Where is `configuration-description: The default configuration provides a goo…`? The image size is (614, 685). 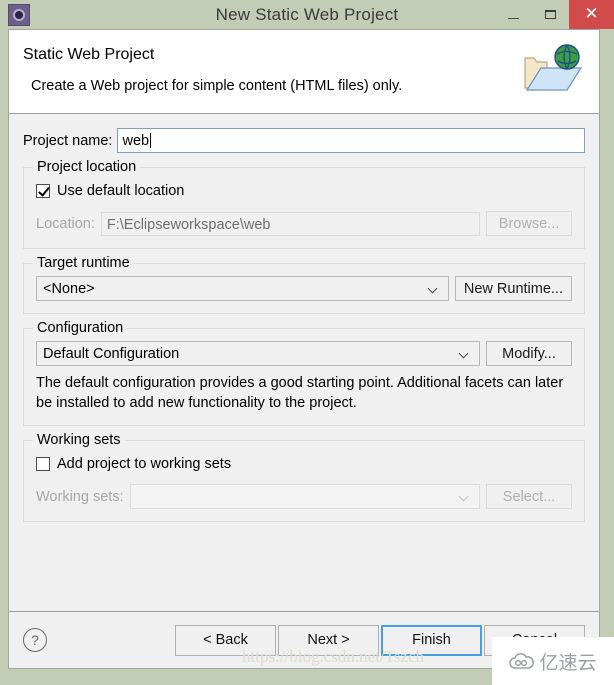 configuration-description: The default configuration provides a goo… is located at coordinates (300, 393).